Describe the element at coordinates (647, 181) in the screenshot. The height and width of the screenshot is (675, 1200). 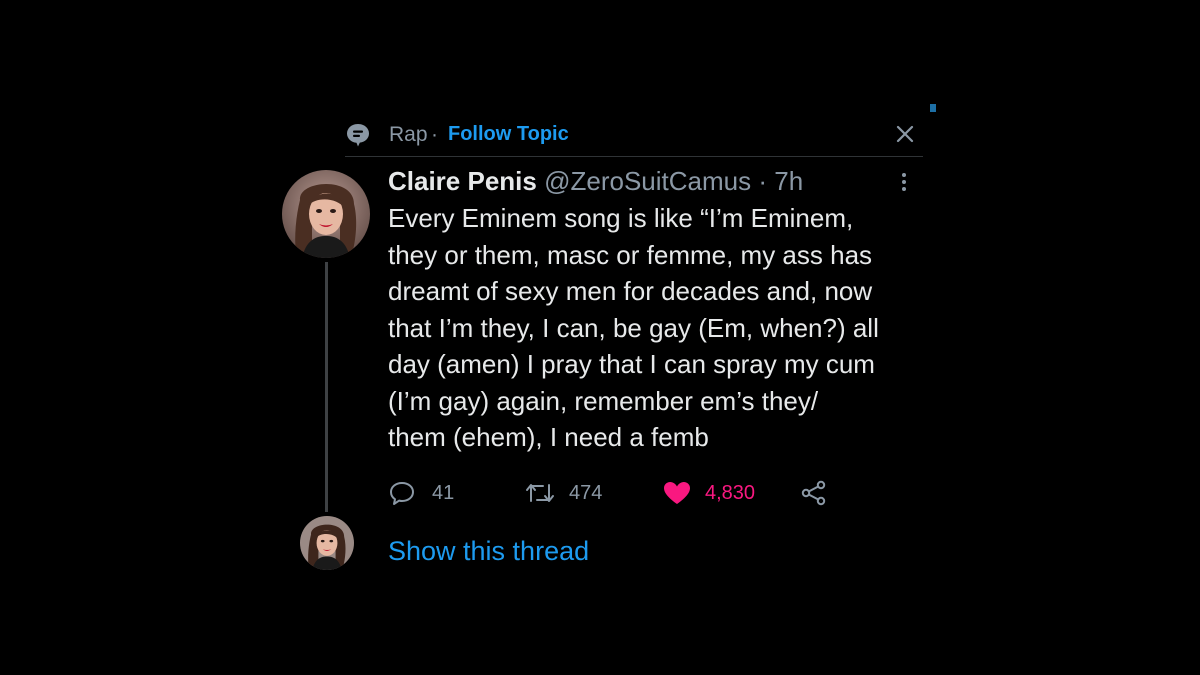
I see `author-handle: @ZeroSuitCamus` at that location.